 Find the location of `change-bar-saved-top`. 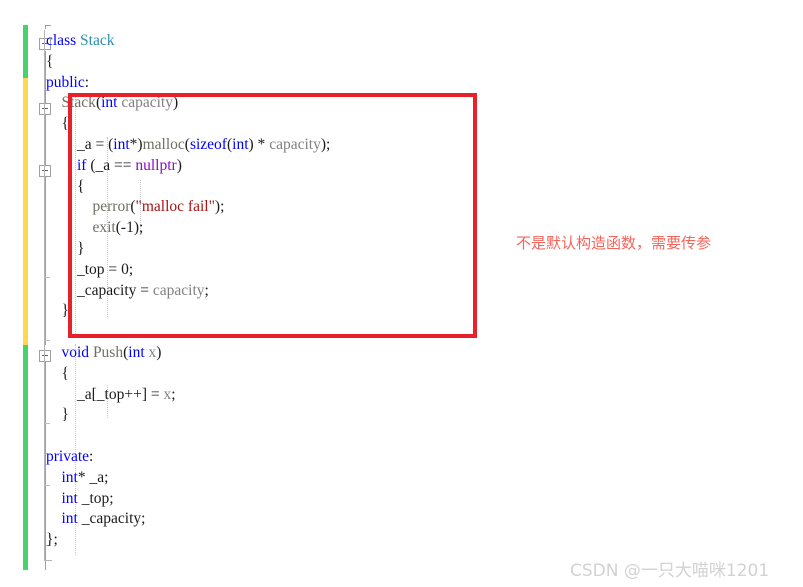

change-bar-saved-top is located at coordinates (25, 51).